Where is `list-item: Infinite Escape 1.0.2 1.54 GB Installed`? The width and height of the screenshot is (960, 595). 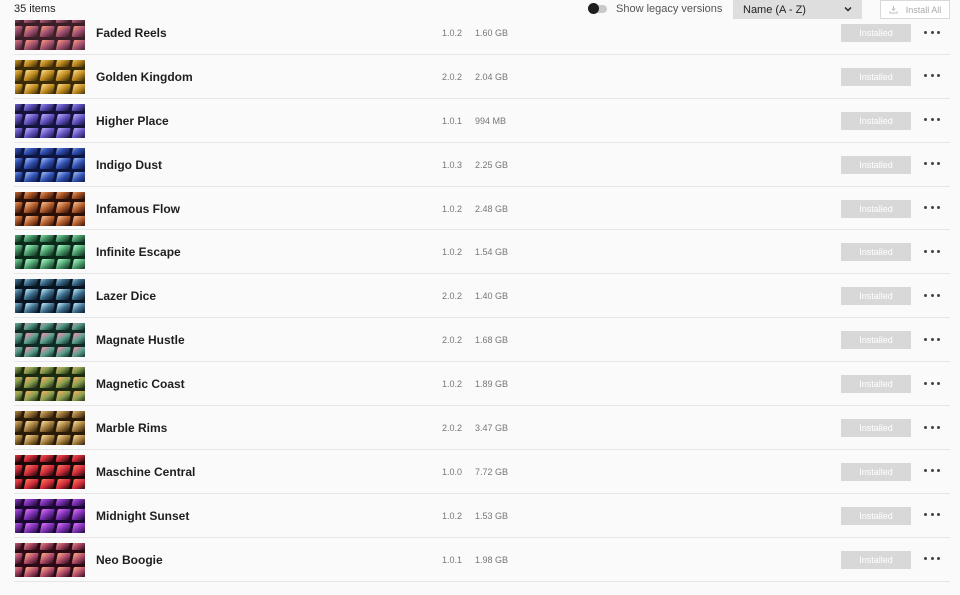
list-item: Infinite Escape 1.0.2 1.54 GB Installed is located at coordinates (482, 252).